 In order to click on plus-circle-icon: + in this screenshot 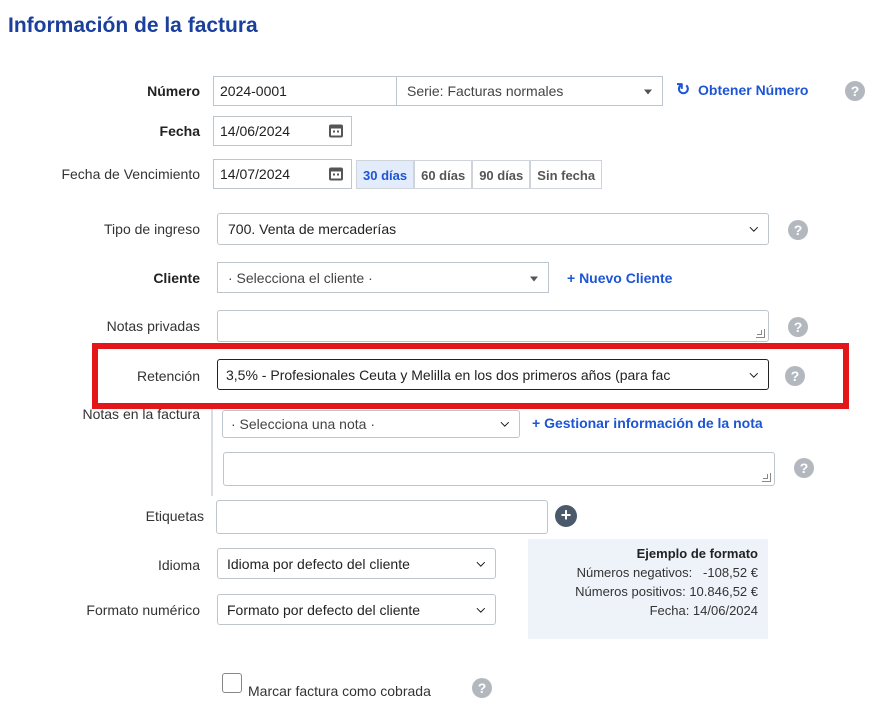, I will do `click(566, 516)`.